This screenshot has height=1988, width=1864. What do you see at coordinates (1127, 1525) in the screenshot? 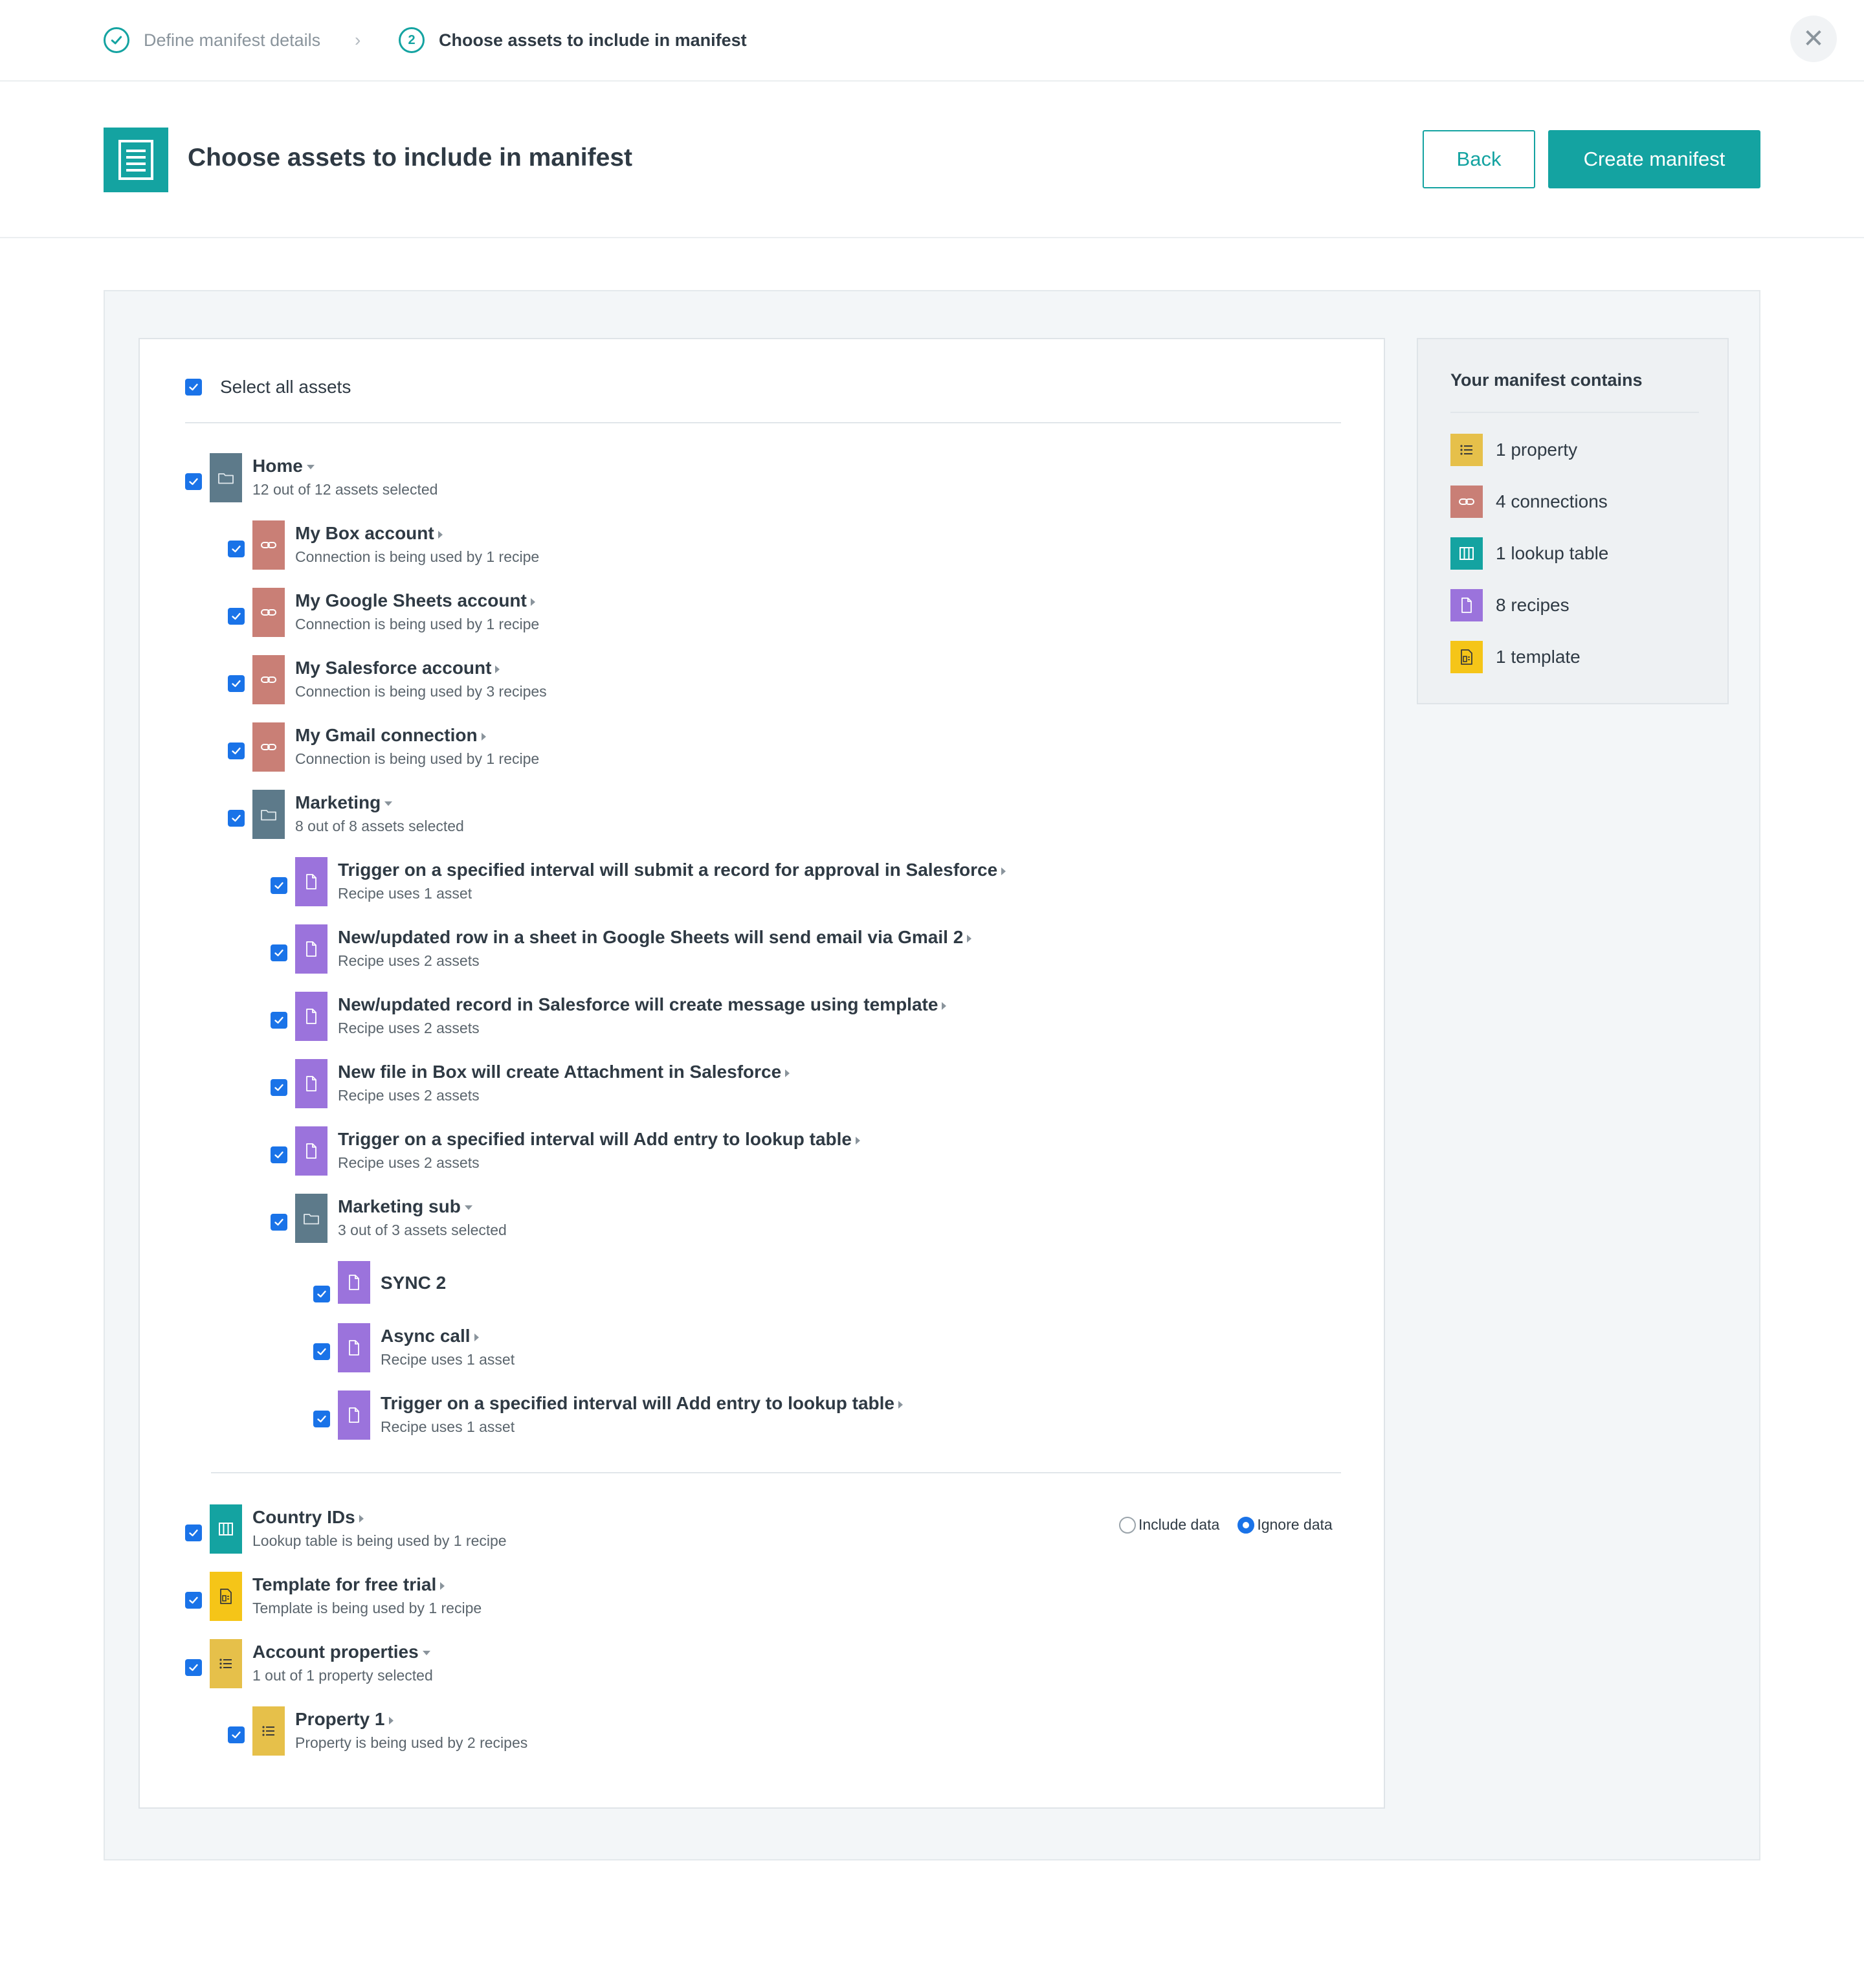
I see `include-data-radio` at bounding box center [1127, 1525].